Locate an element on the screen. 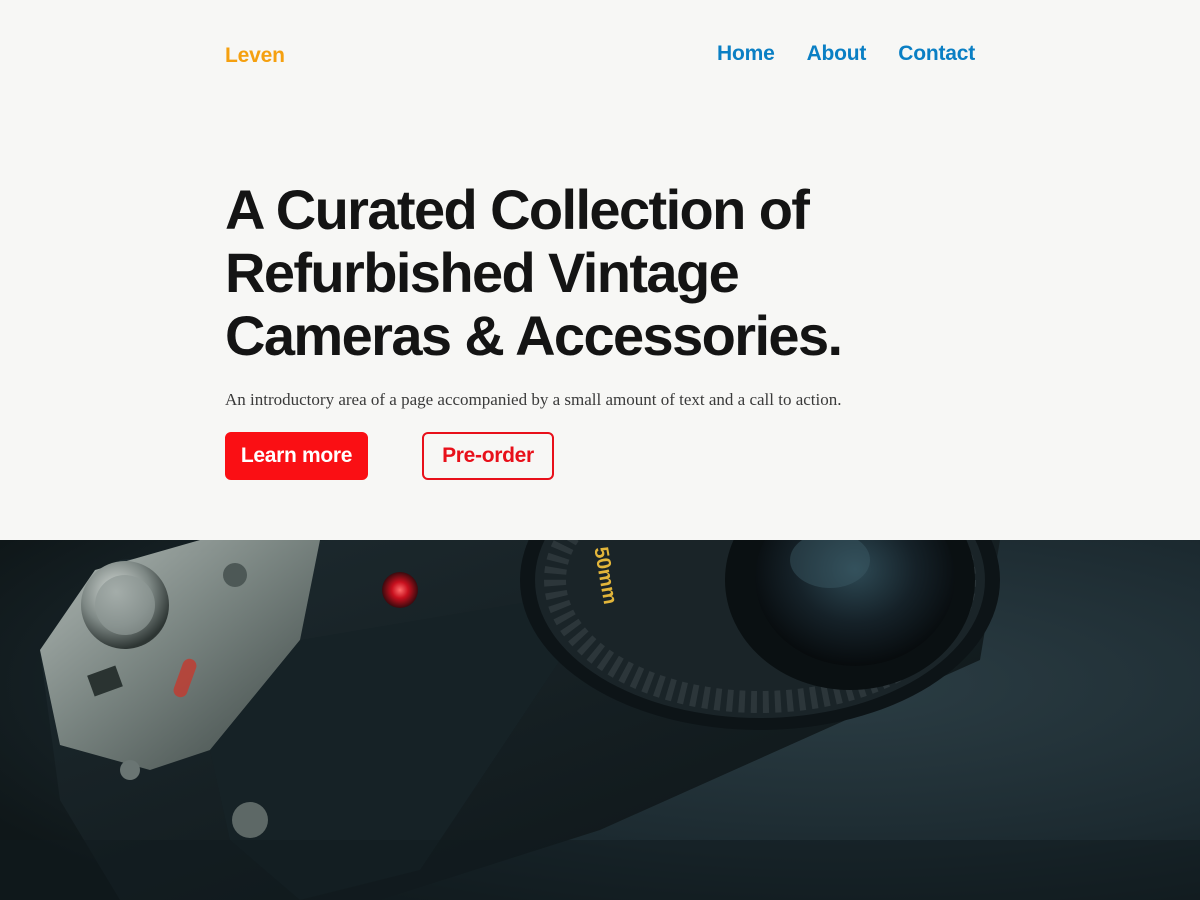 Image resolution: width=1200 pixels, height=900 pixels. main-nav: Home About Contact is located at coordinates (846, 54).